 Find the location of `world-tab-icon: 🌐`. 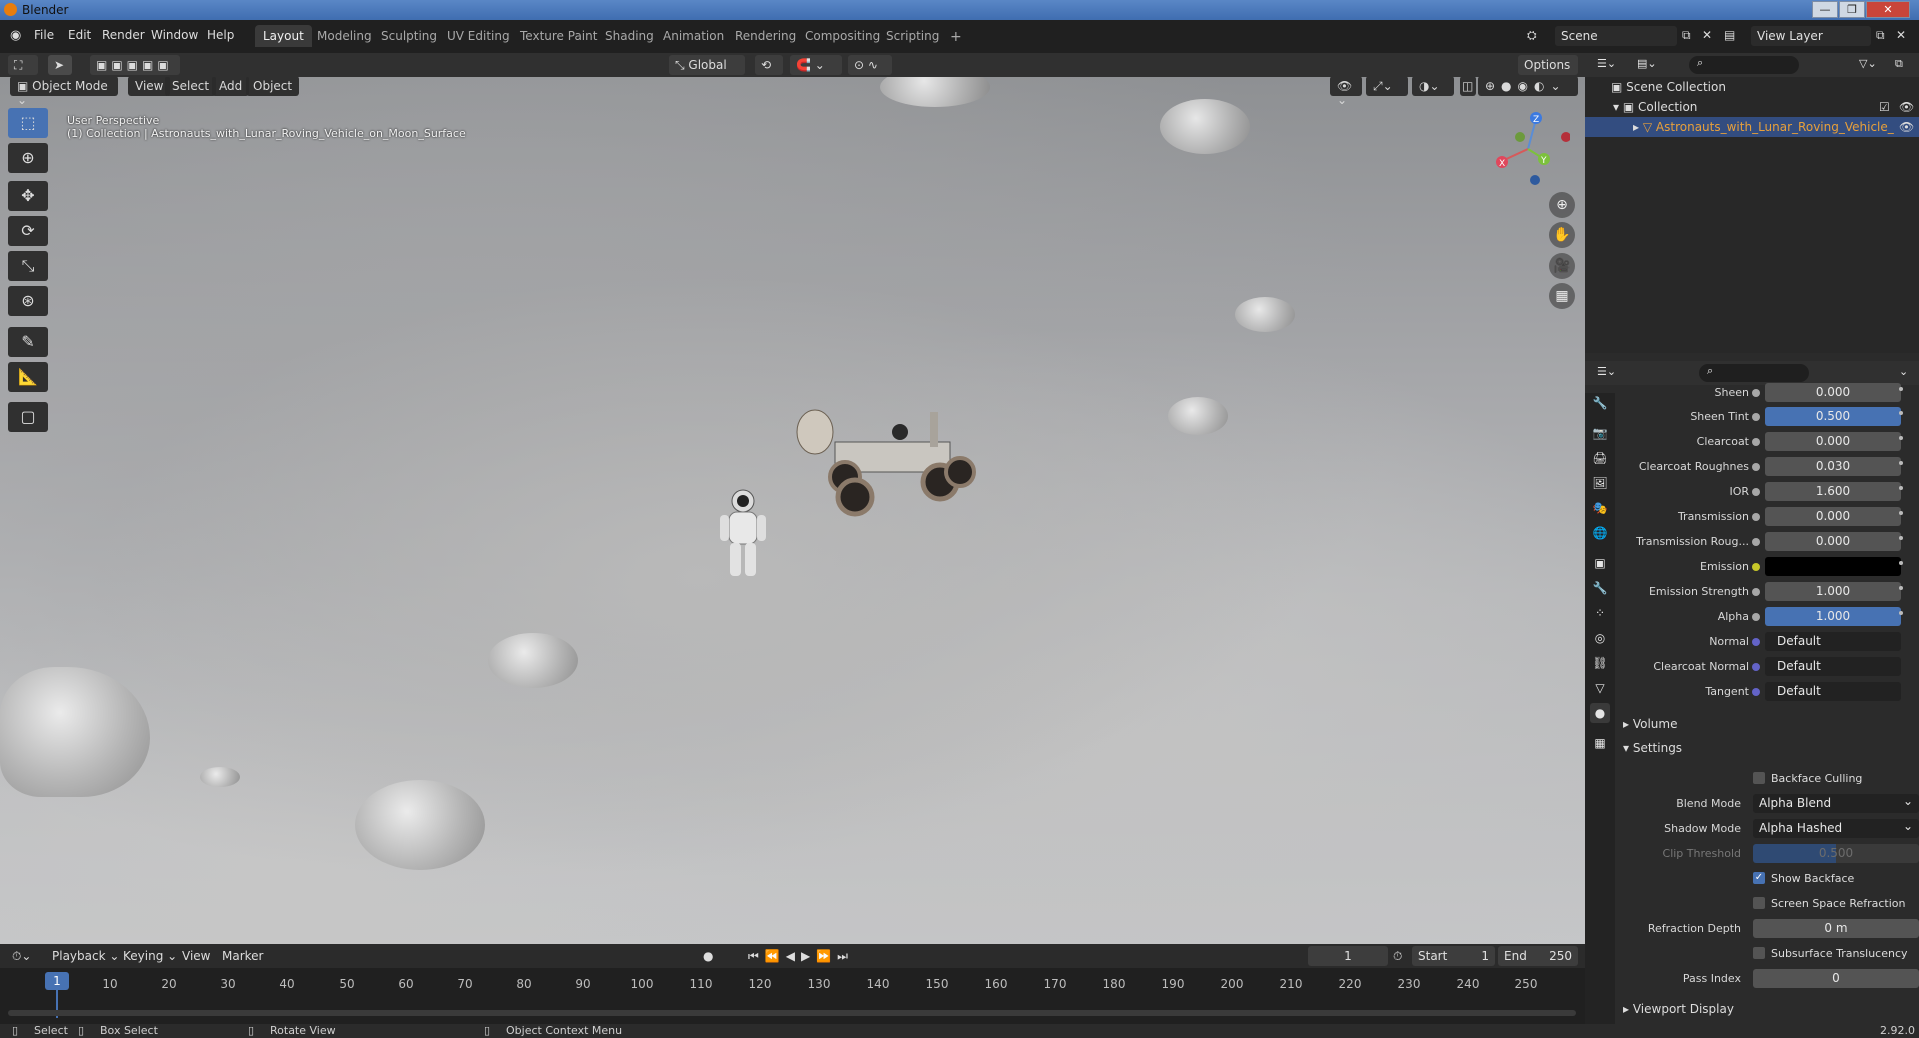

world-tab-icon: 🌐 is located at coordinates (1600, 533).